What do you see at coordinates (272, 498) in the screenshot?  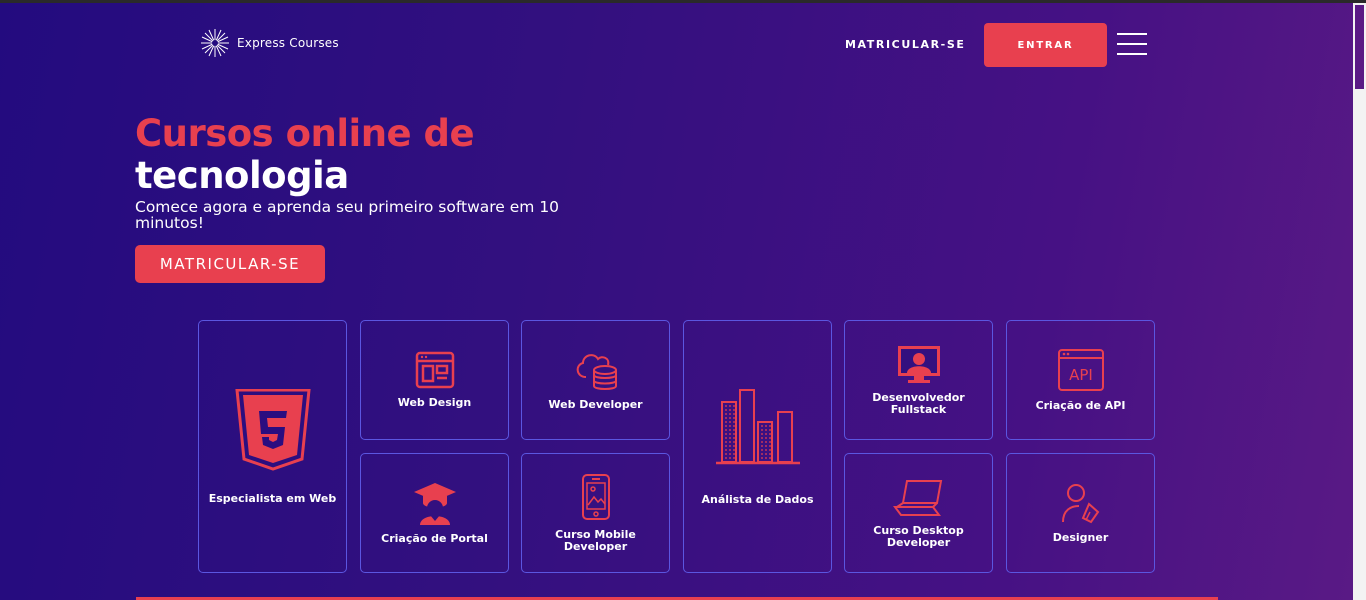 I see `course-label: Especialista em Web` at bounding box center [272, 498].